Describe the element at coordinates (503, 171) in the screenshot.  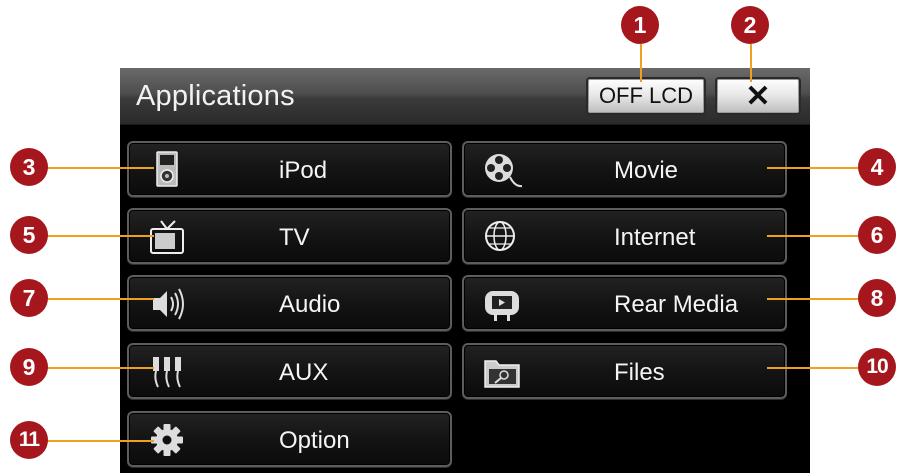
I see `film-reel-icon` at that location.